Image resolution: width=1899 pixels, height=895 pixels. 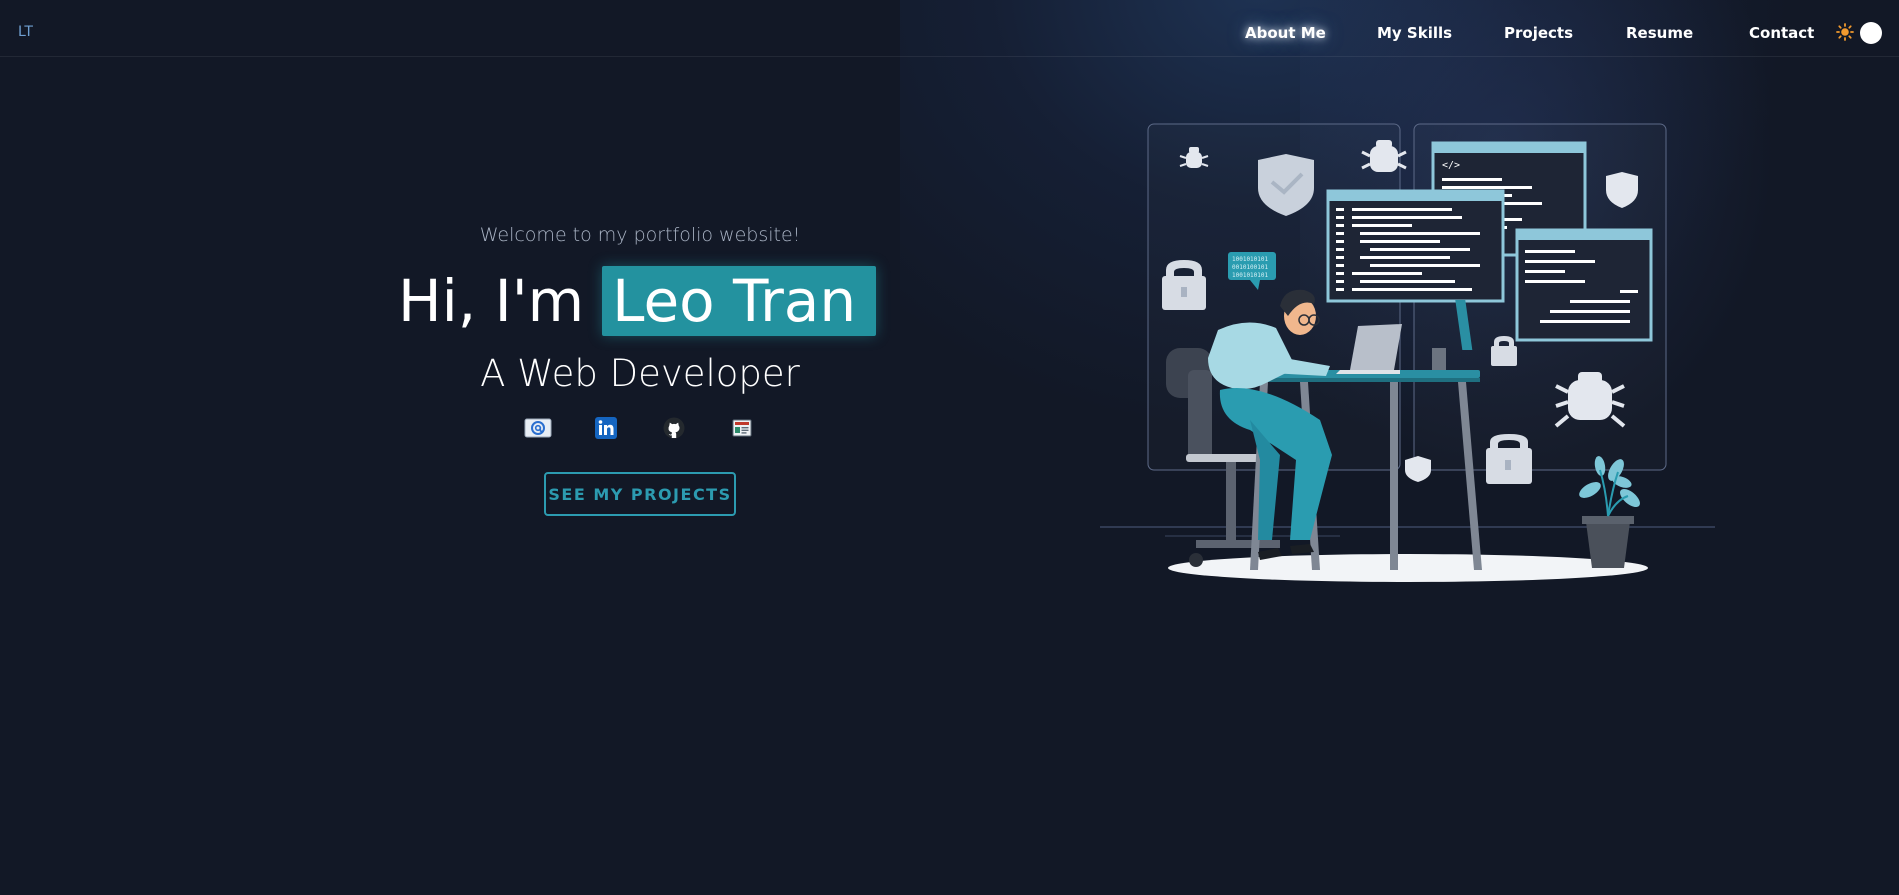 What do you see at coordinates (742, 428) in the screenshot?
I see `resume-icon` at bounding box center [742, 428].